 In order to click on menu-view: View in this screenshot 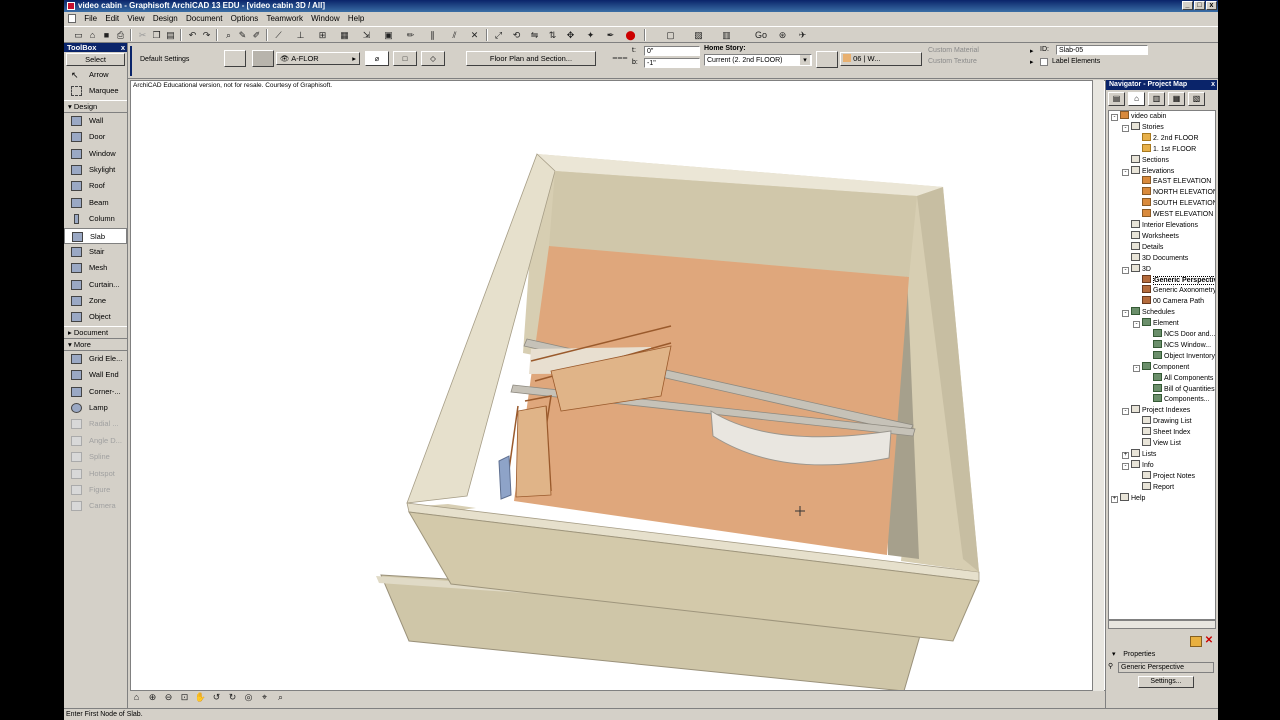, I will do `click(135, 18)`.